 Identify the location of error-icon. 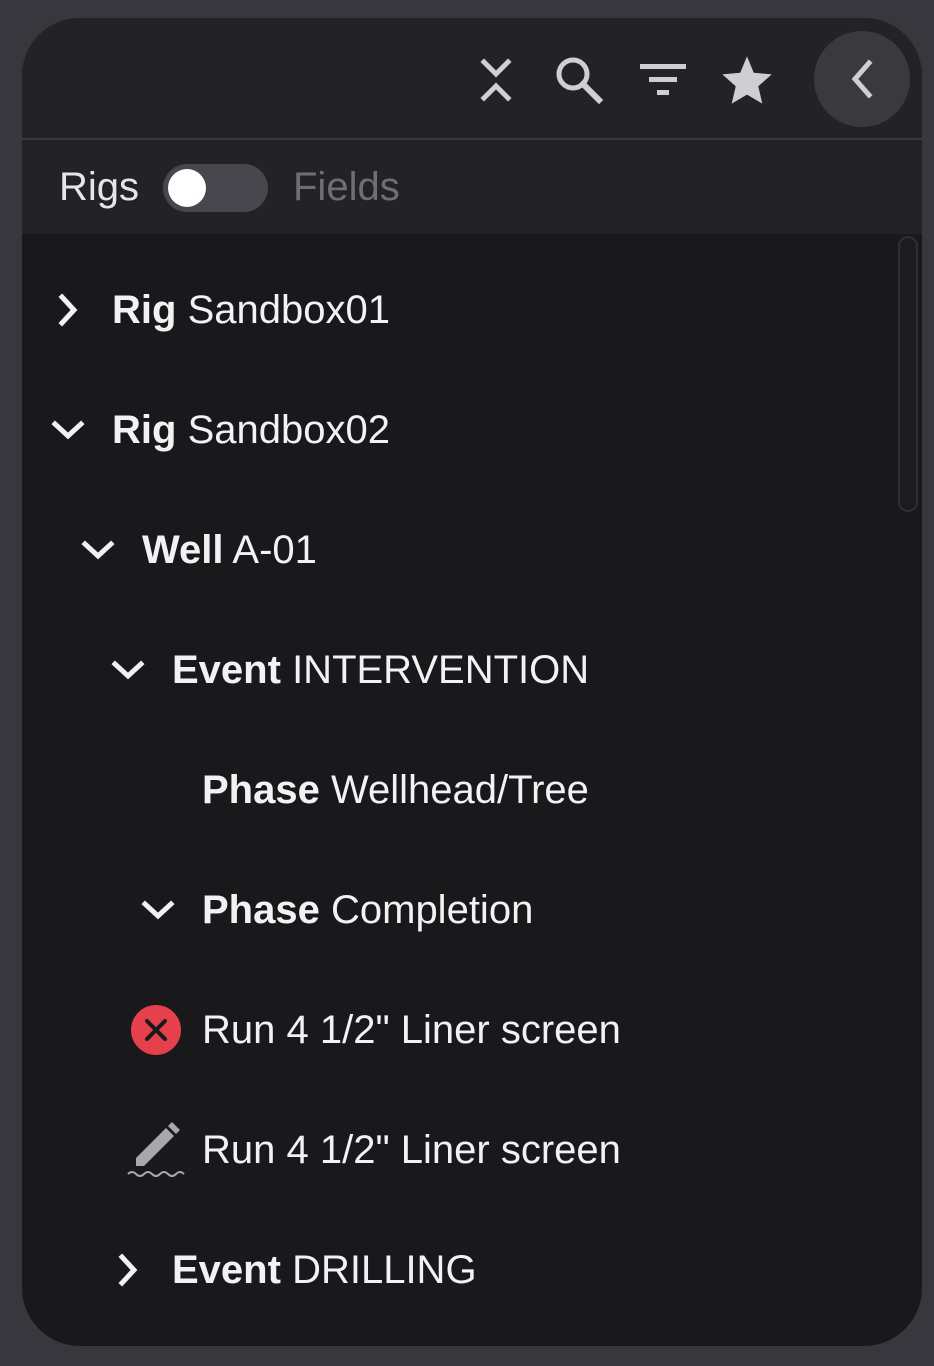
(156, 1030).